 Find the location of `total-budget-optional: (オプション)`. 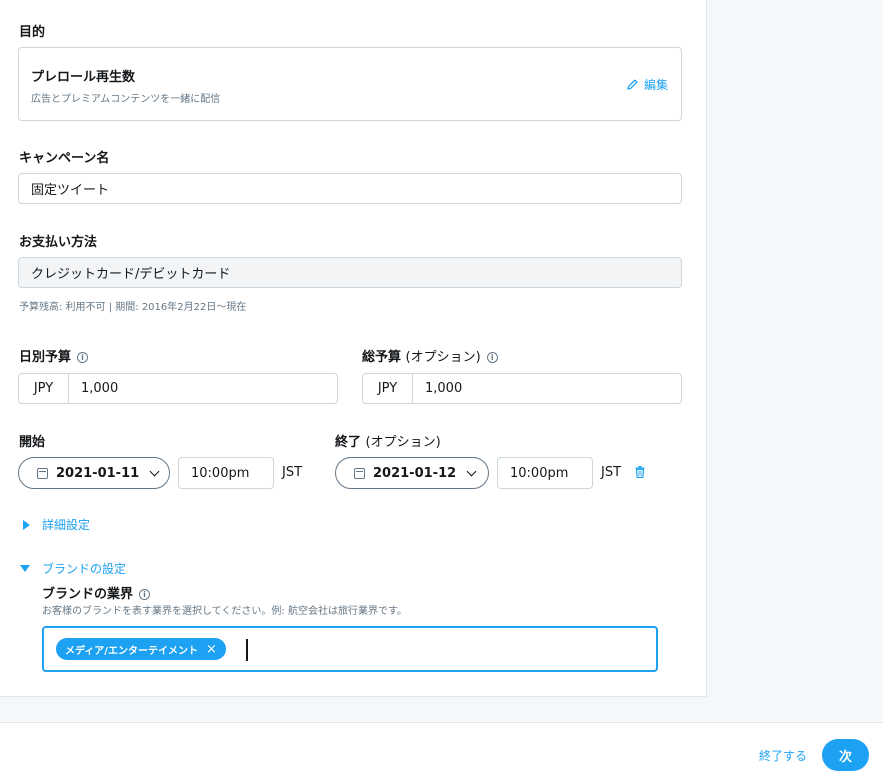

total-budget-optional: (オプション) is located at coordinates (443, 357).